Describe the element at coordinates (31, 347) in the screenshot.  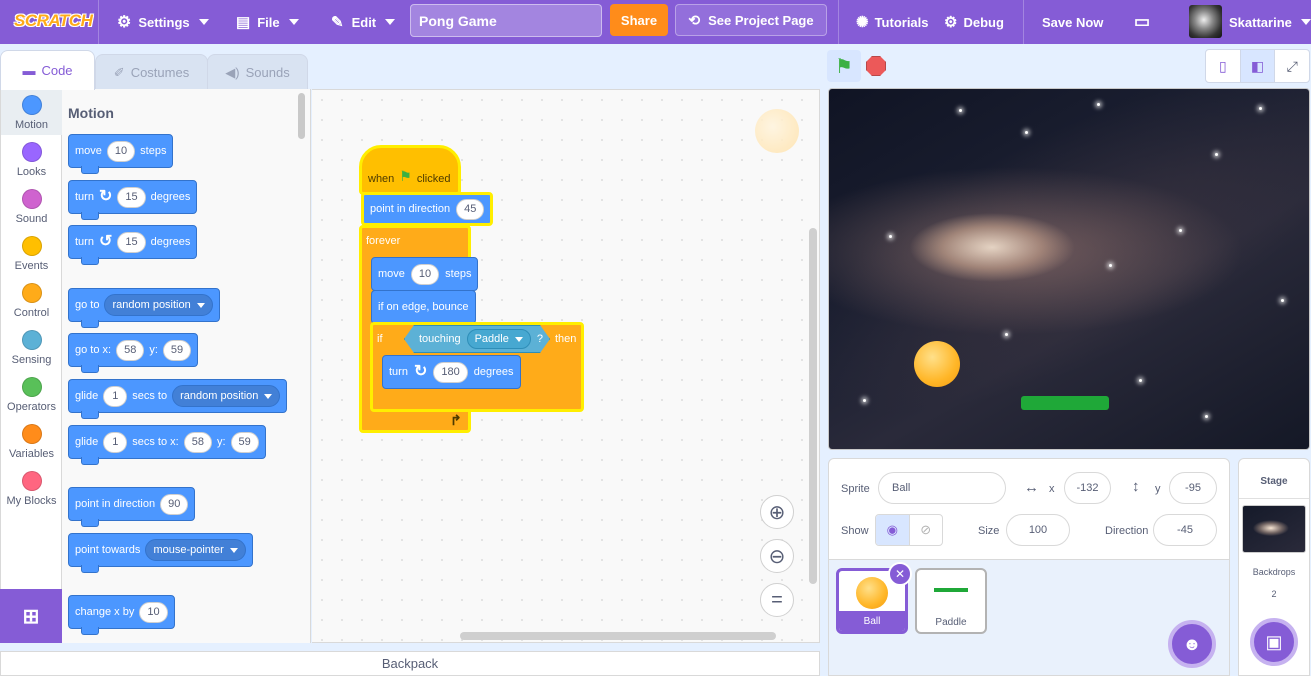
I see `category-sensing: Sensing` at that location.